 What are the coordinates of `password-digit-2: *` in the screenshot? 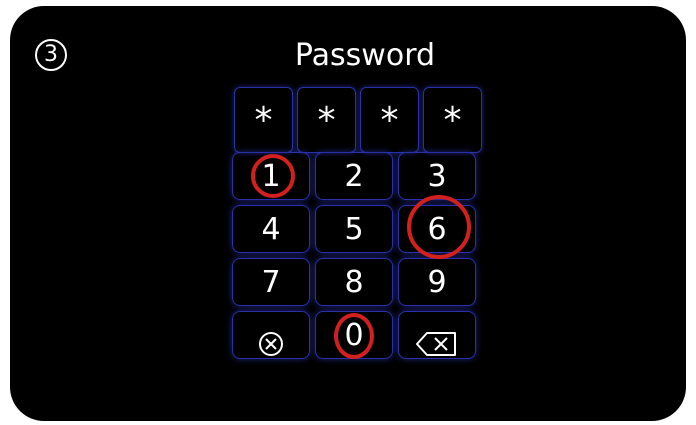 It's located at (326, 120).